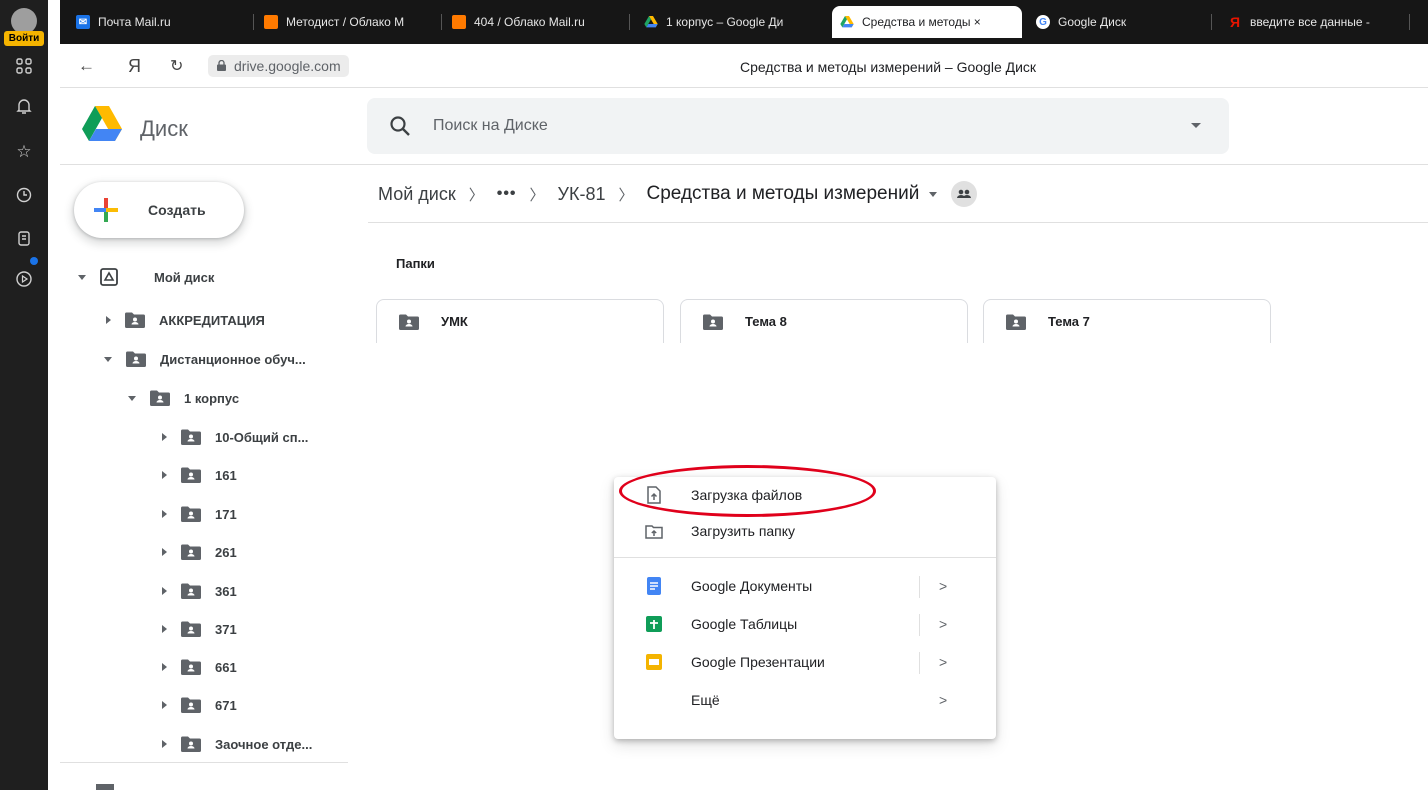 This screenshot has height=790, width=1428. What do you see at coordinates (1196, 125) in the screenshot?
I see `search-options-dropdown-icon` at bounding box center [1196, 125].